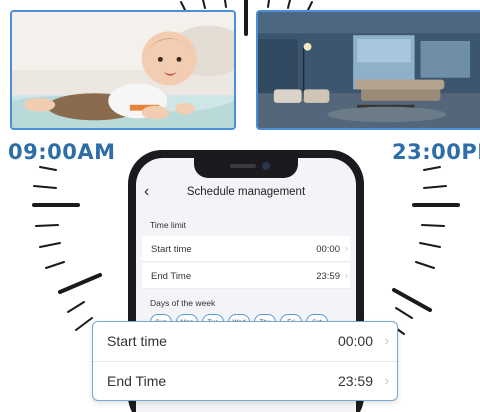  I want to click on screen-header: ‹ Schedule management, so click(246, 194).